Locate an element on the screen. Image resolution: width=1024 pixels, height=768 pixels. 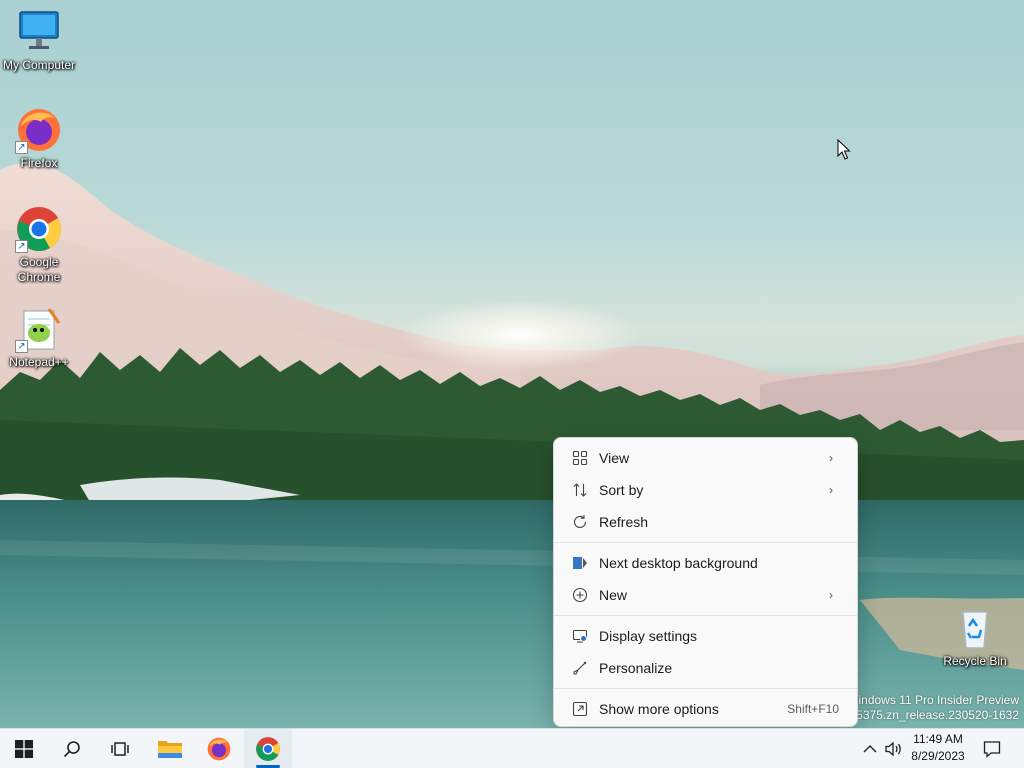
firefox-icon is located at coordinates (219, 749).